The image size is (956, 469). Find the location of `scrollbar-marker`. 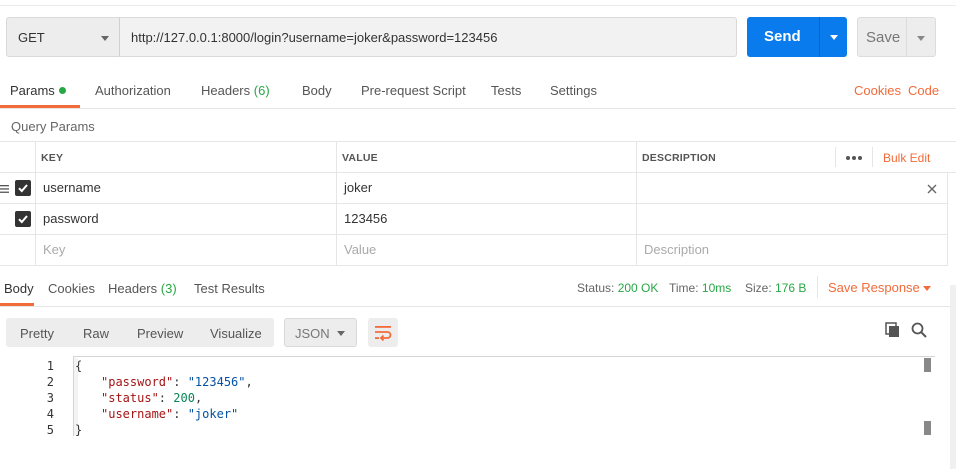

scrollbar-marker is located at coordinates (927, 428).